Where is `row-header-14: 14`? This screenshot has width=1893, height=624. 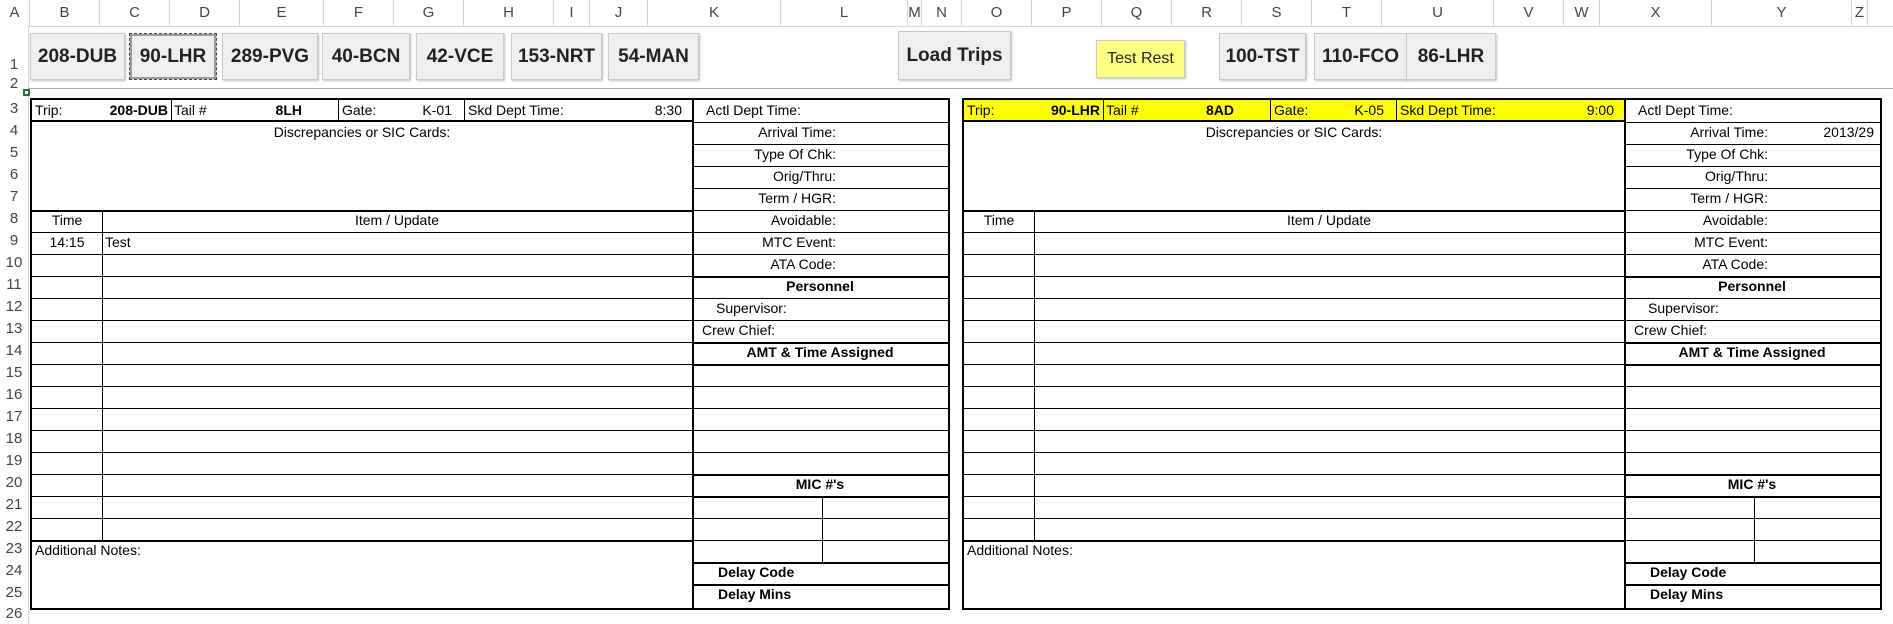
row-header-14: 14 is located at coordinates (14, 351).